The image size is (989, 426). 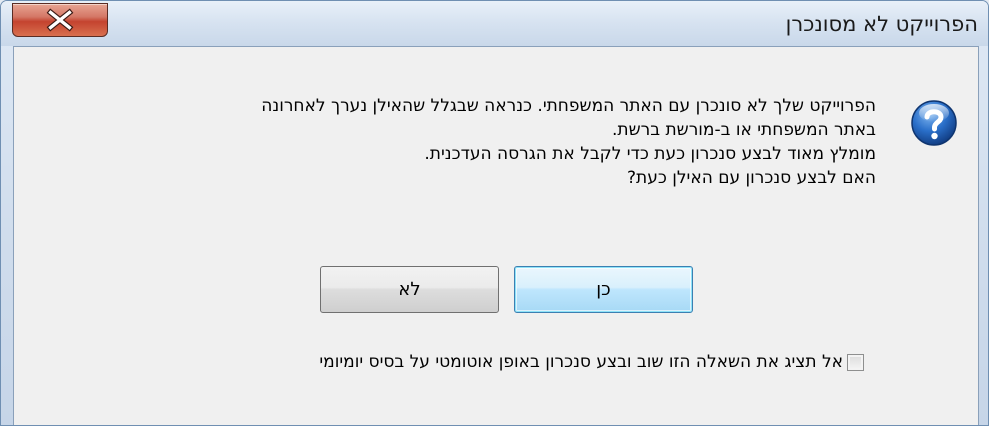 I want to click on message-line: באתר המשפחתי או ב-מורשת ברשת., so click(x=744, y=130).